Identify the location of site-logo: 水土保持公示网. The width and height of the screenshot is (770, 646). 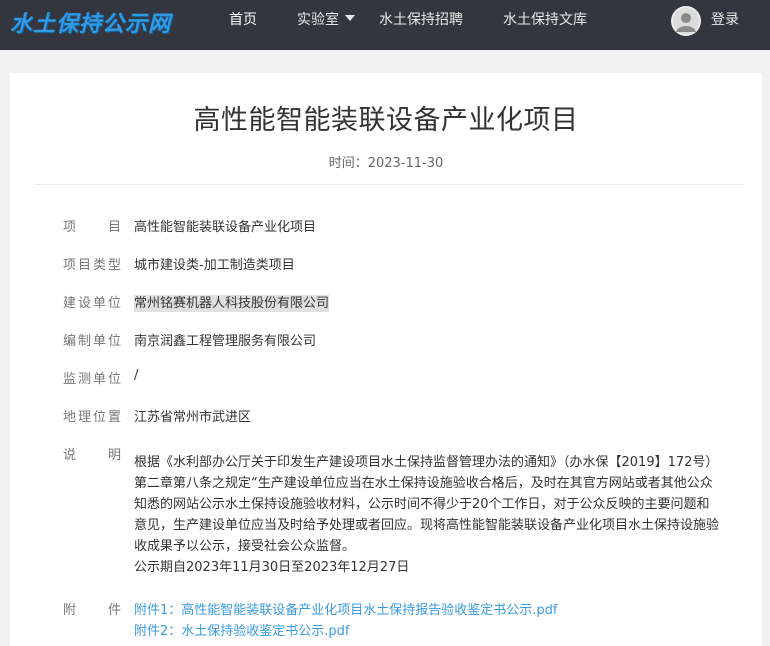
(90, 22).